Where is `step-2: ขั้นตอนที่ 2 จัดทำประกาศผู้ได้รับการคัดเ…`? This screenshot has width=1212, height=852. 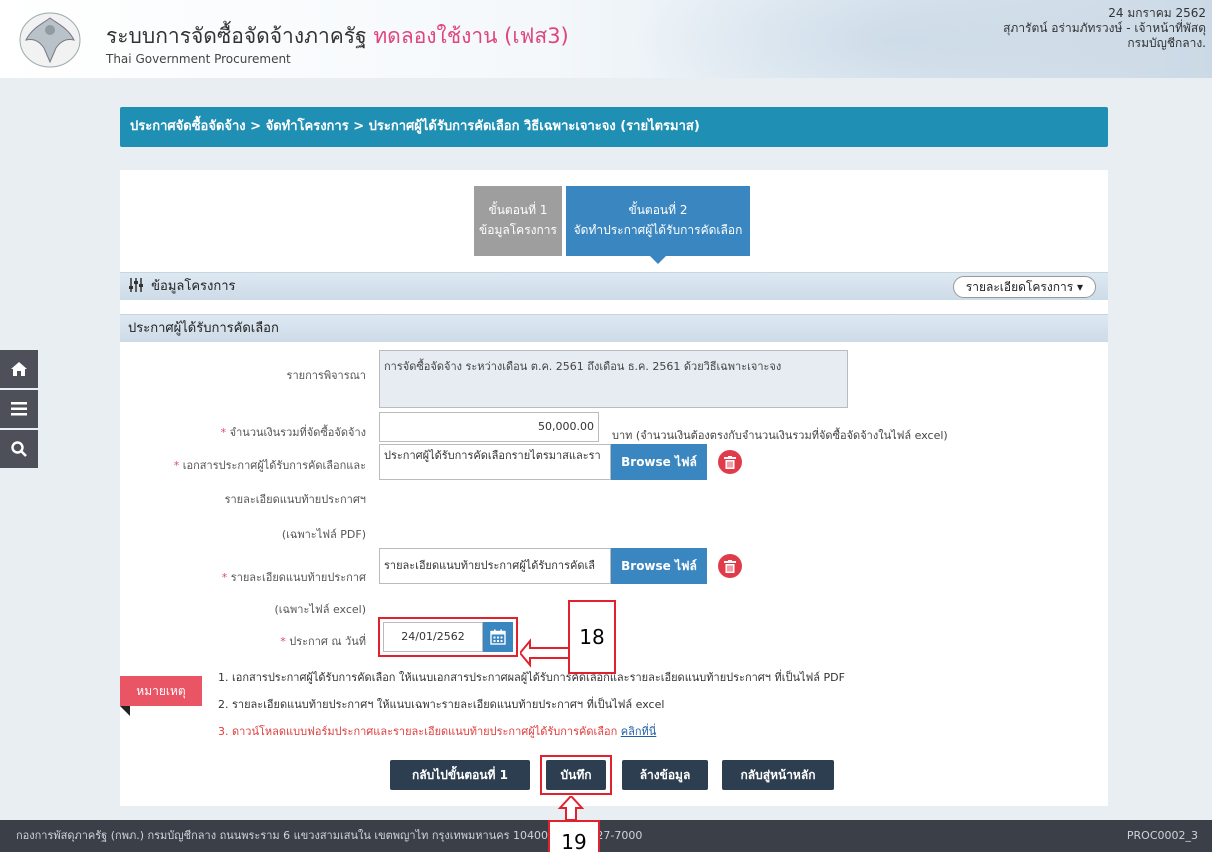 step-2: ขั้นตอนที่ 2 จัดทำประกาศผู้ได้รับการคัดเ… is located at coordinates (658, 225).